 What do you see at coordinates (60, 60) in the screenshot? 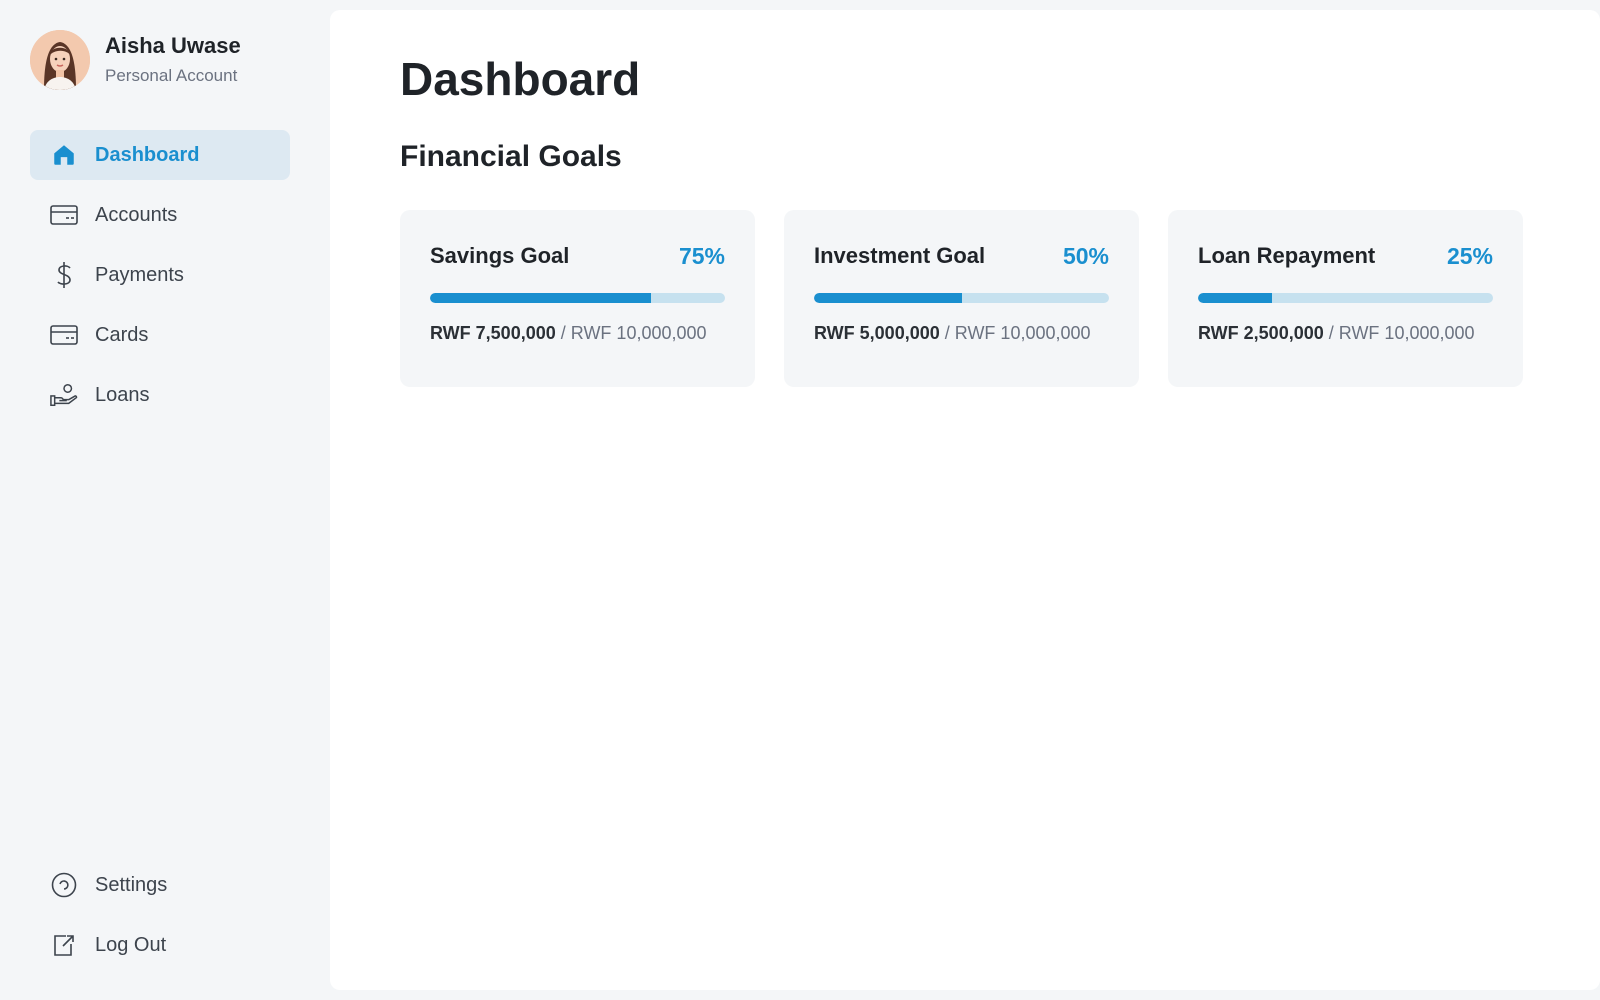
I see `avatar` at bounding box center [60, 60].